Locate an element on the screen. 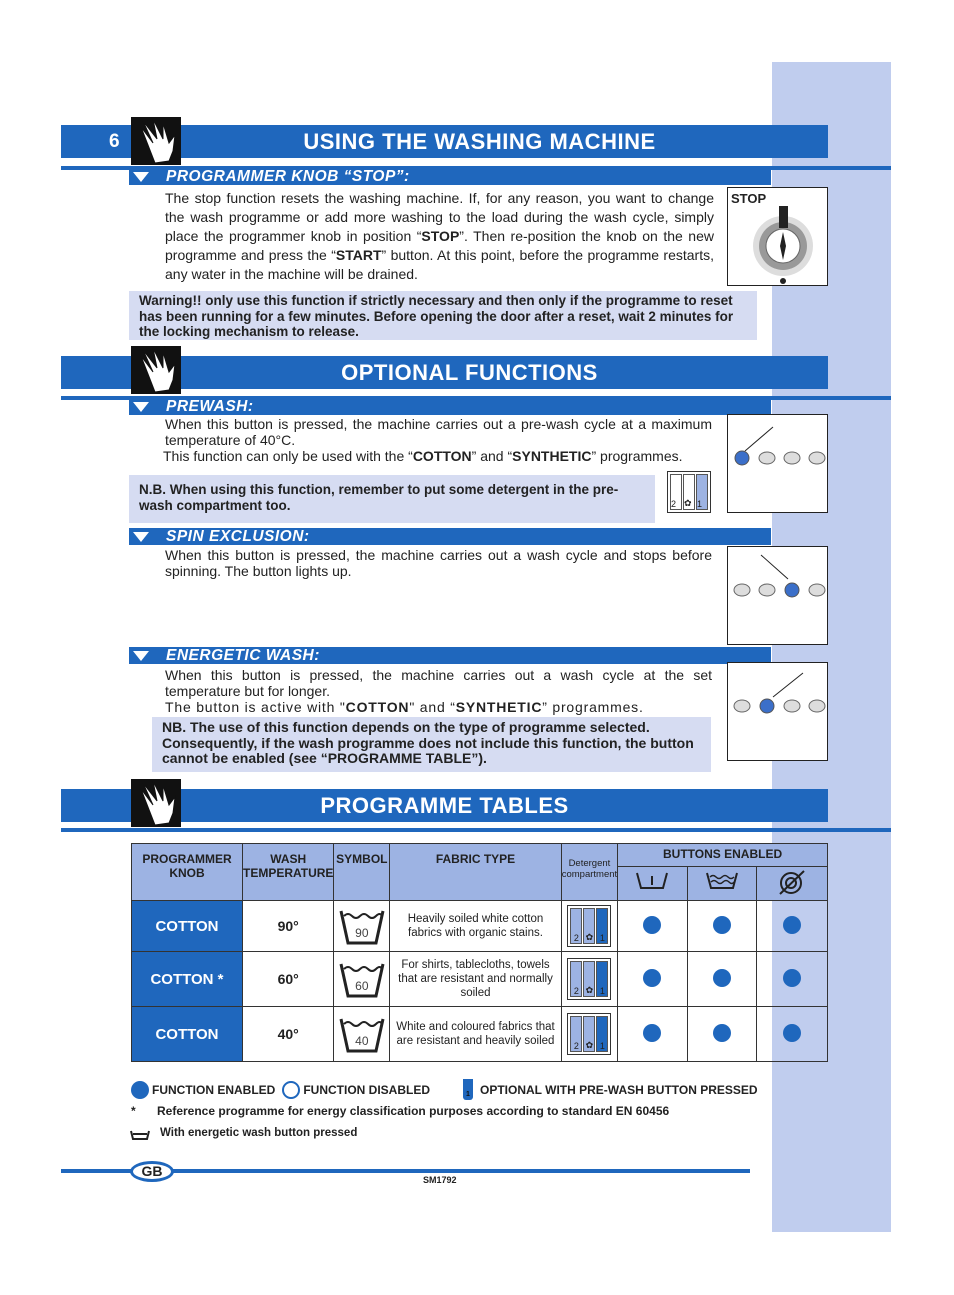 The height and width of the screenshot is (1295, 954). spin-exclusion-icon is located at coordinates (792, 883).